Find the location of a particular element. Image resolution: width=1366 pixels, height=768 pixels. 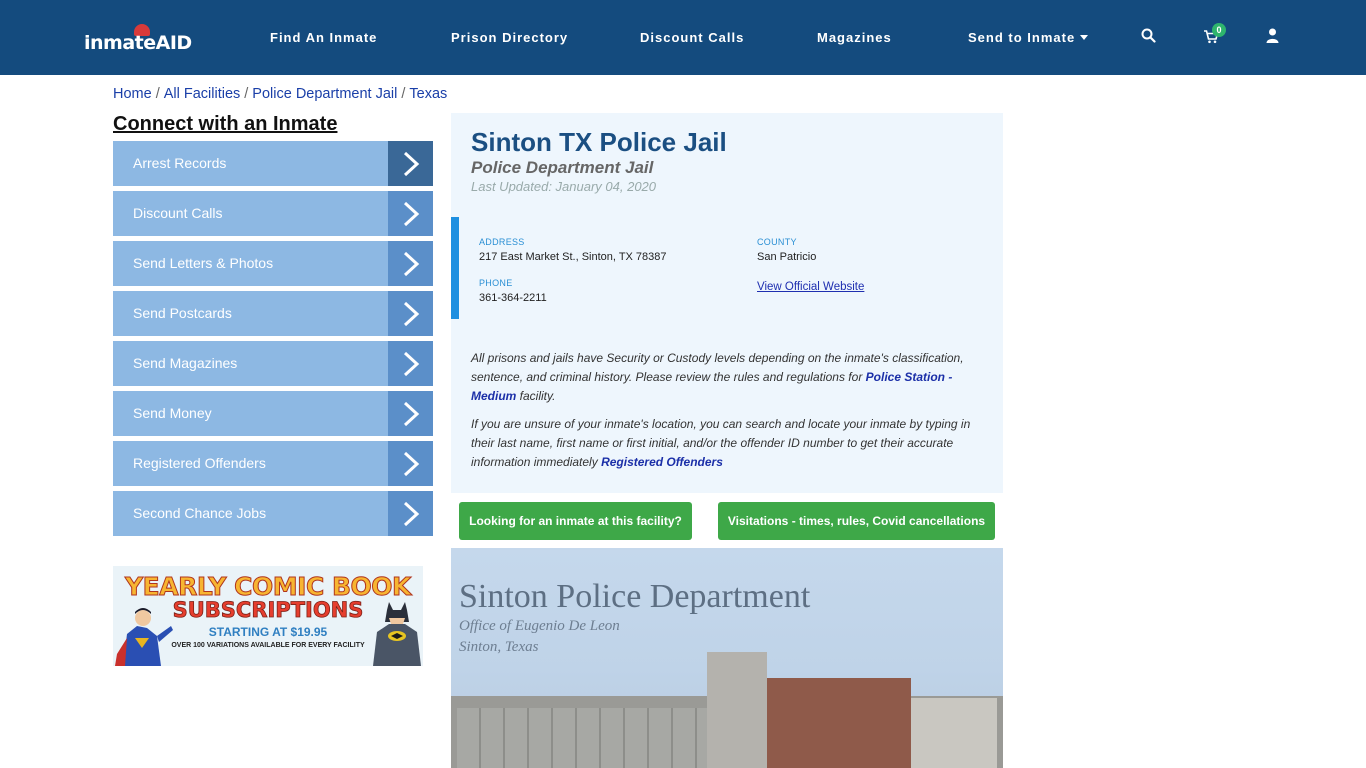

promo-price: STARTING AT $19.95 is located at coordinates (268, 632).